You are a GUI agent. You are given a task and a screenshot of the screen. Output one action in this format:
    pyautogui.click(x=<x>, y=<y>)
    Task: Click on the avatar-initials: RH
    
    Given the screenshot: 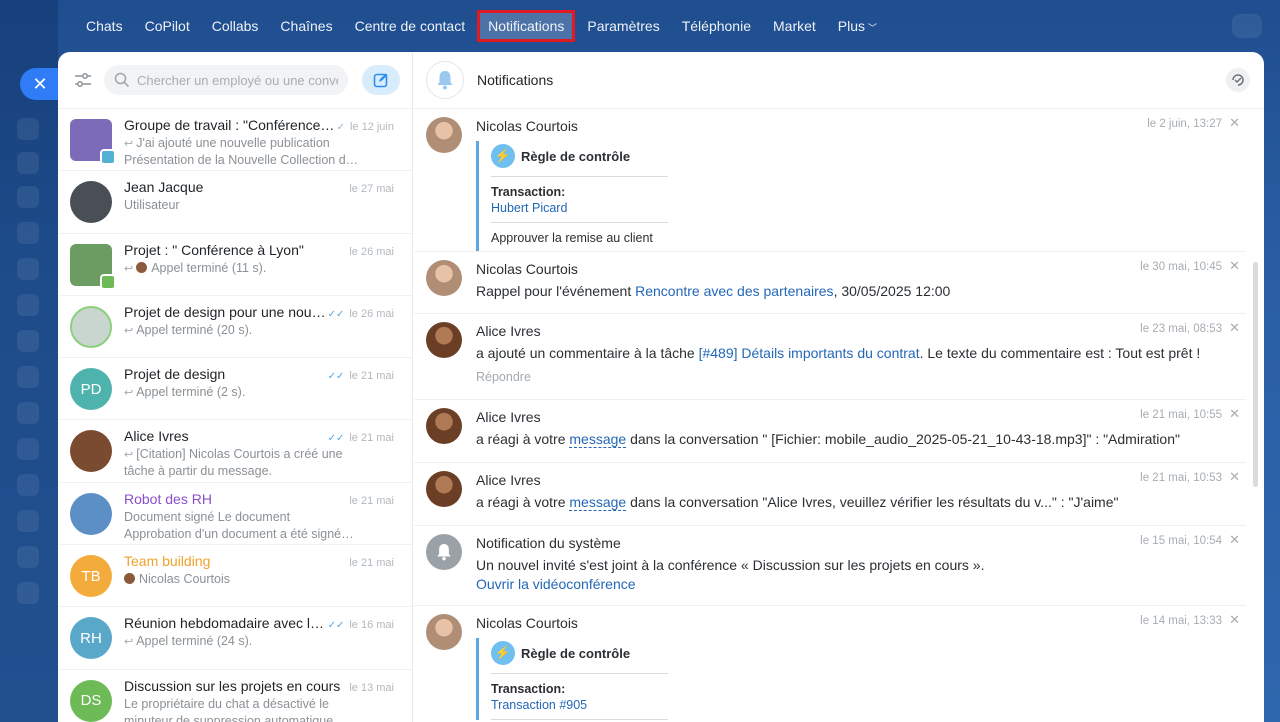 What is the action you would take?
    pyautogui.click(x=91, y=638)
    